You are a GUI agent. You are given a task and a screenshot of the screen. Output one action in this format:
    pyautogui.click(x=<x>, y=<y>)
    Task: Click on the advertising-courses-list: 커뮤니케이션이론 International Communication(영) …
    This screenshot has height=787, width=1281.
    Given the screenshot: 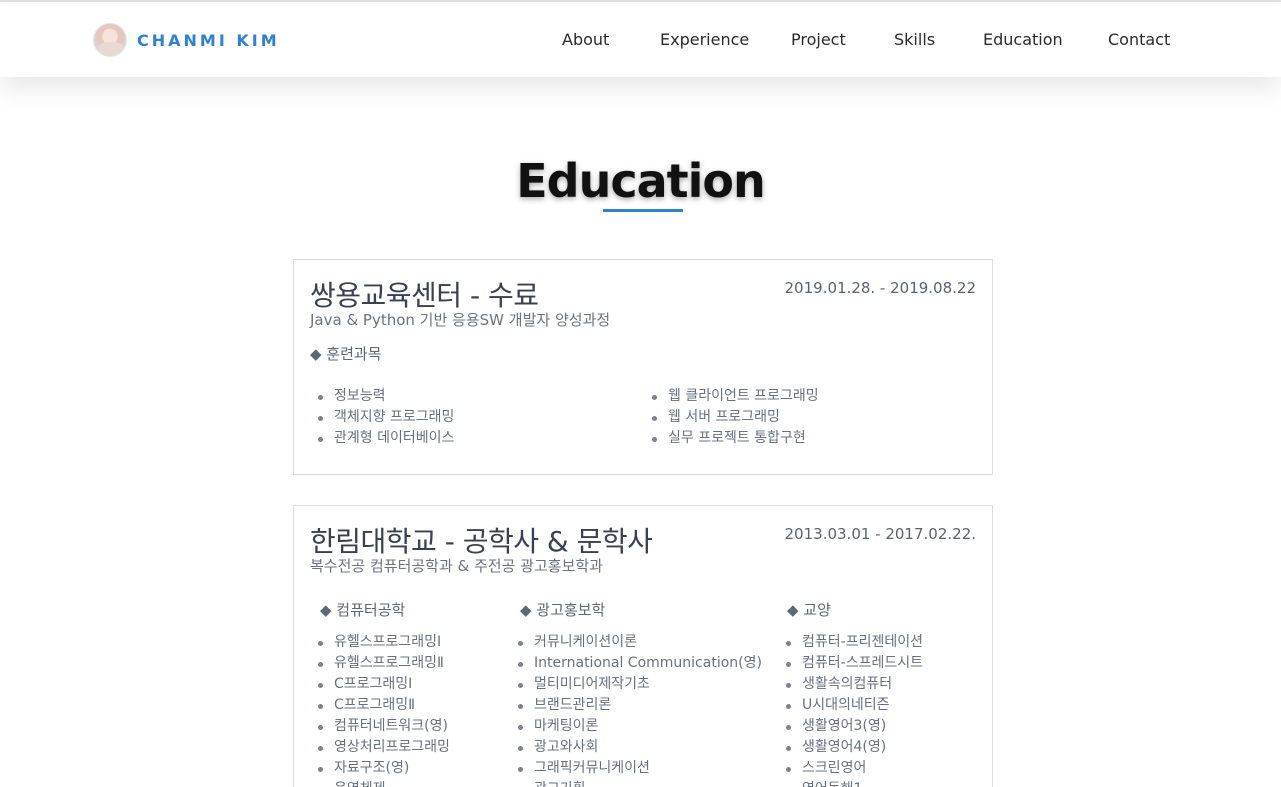 What is the action you would take?
    pyautogui.click(x=636, y=709)
    